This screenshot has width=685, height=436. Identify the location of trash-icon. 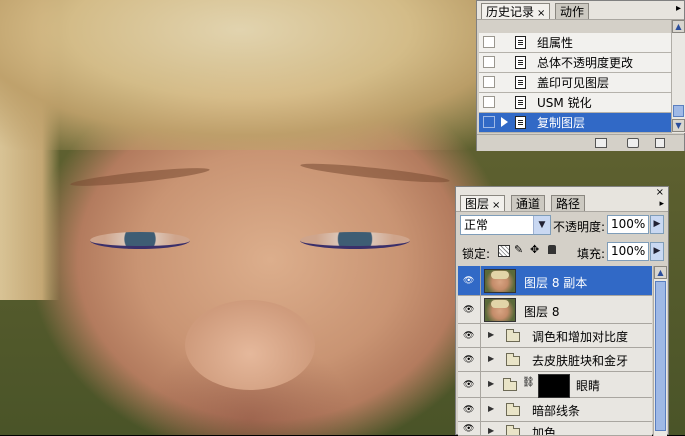
(660, 143).